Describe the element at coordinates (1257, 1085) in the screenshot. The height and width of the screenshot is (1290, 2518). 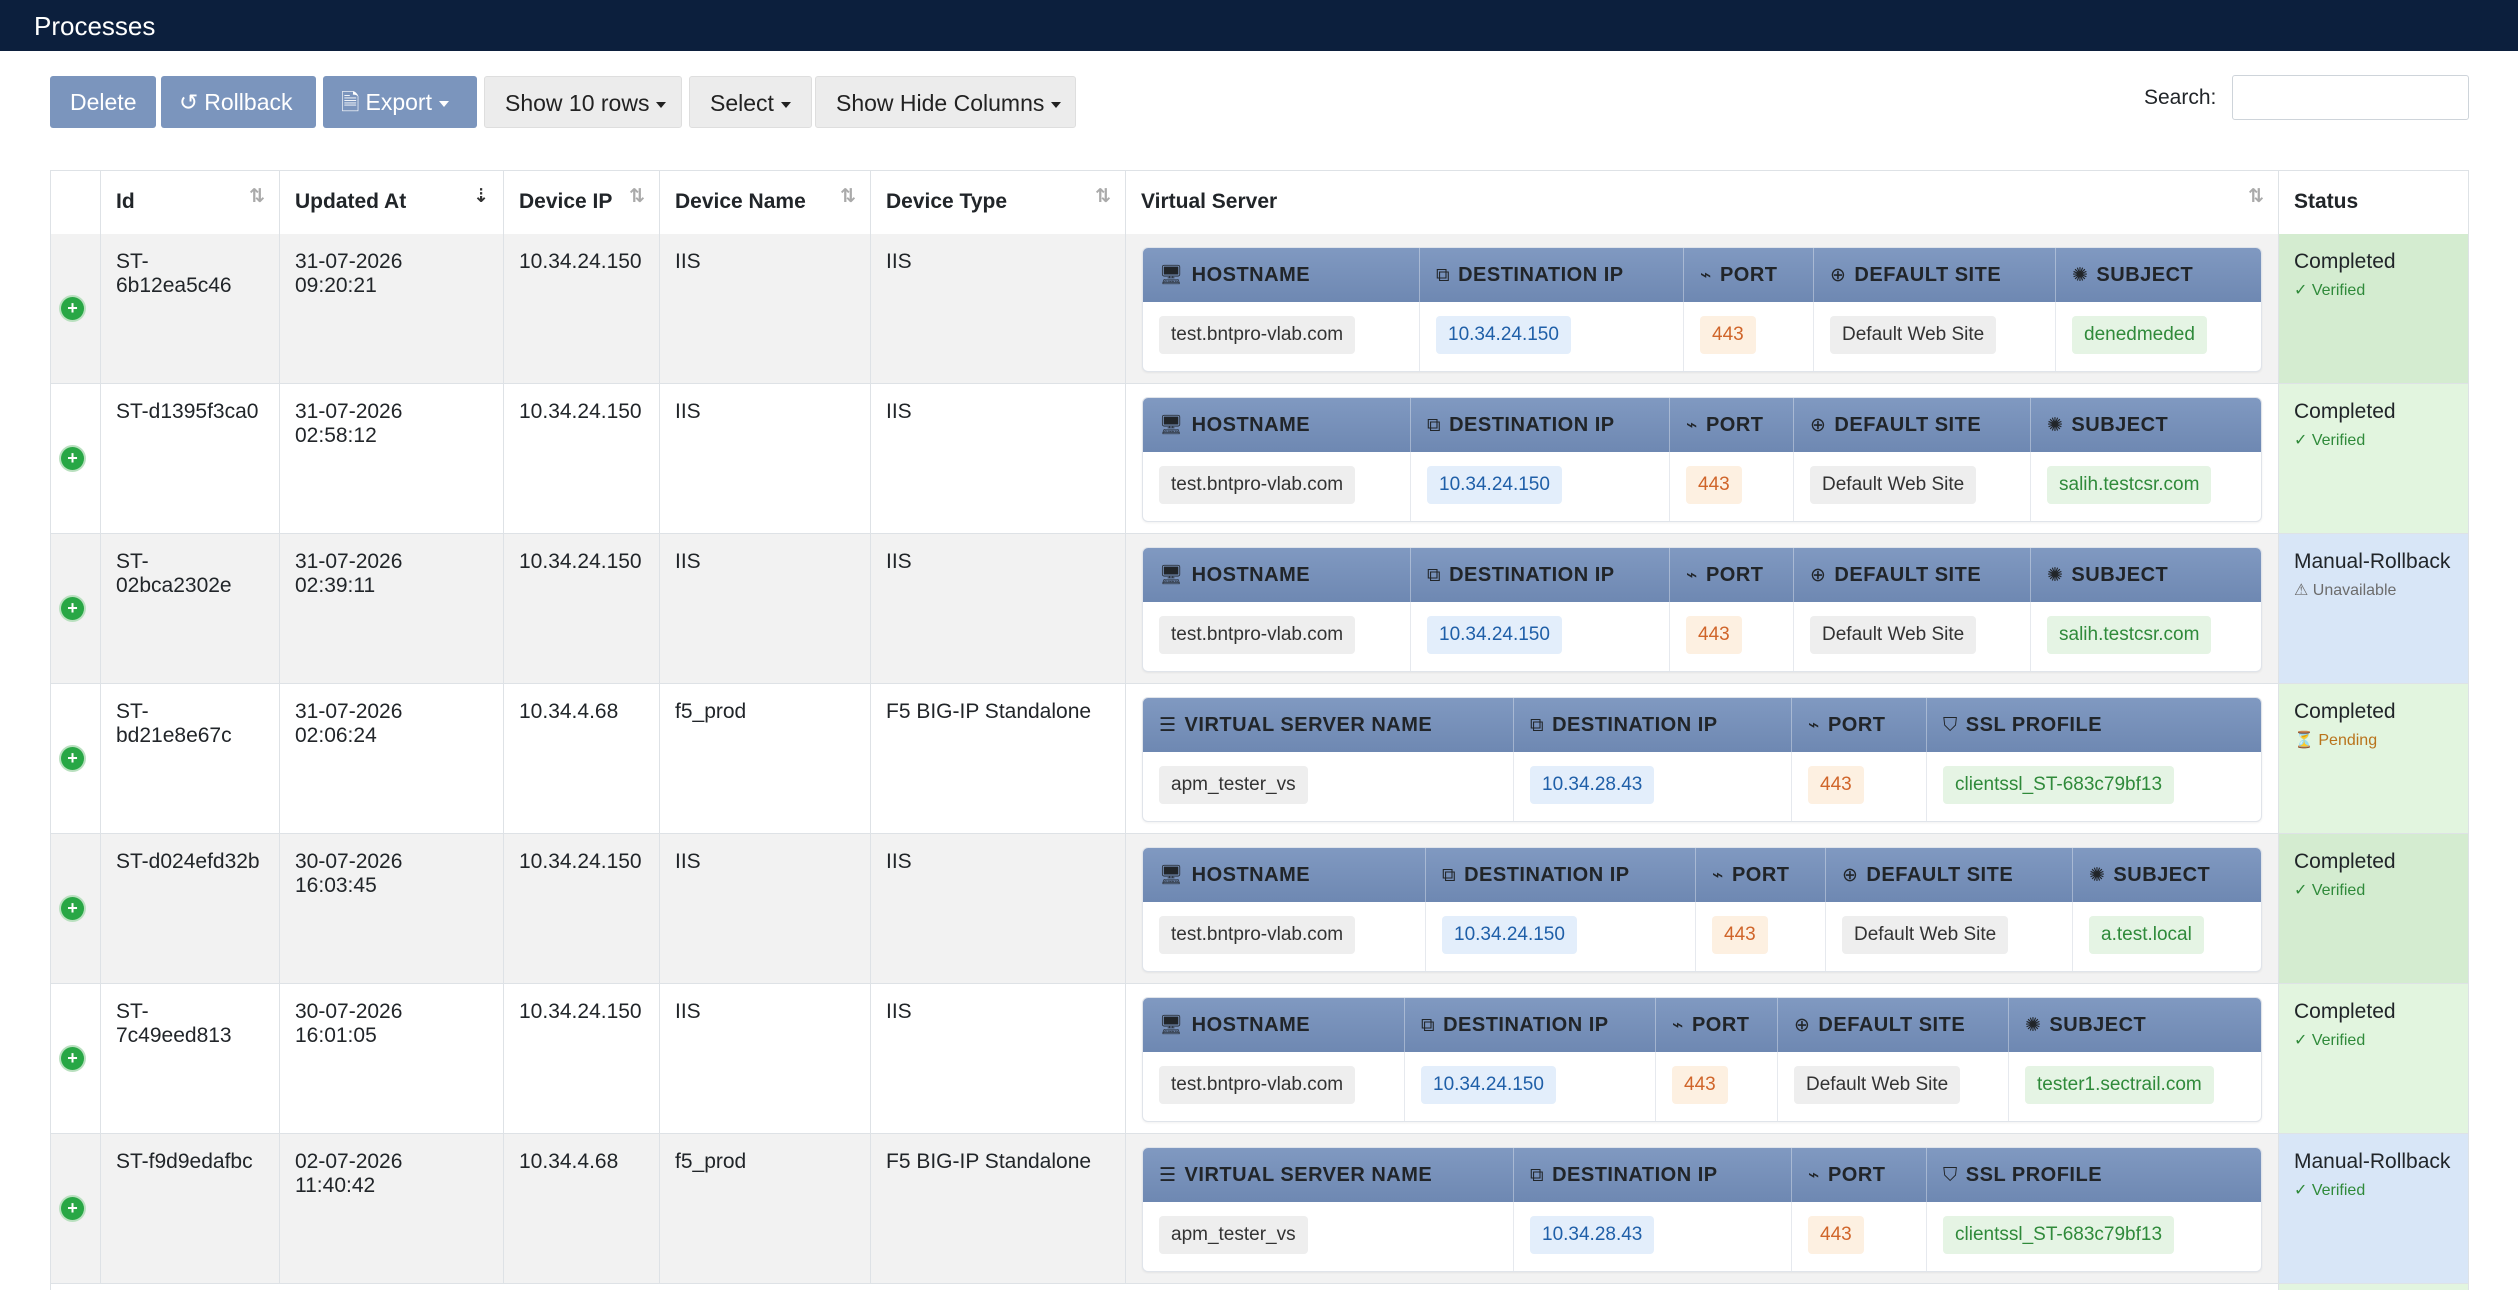
I see `vs-value-pill: test.bntpro-vlab.com` at that location.